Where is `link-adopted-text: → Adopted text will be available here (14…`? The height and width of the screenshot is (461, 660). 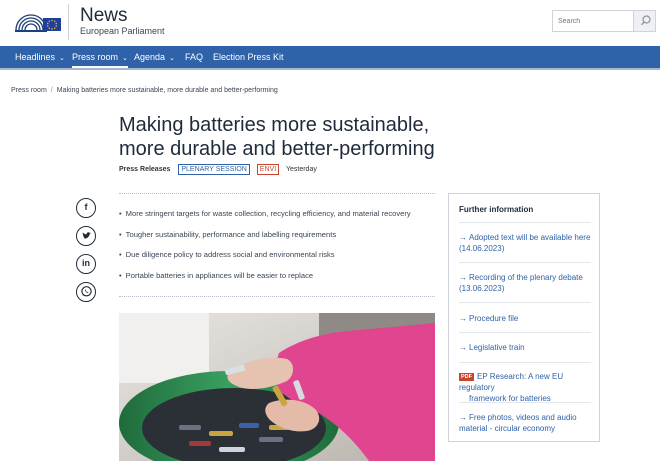
link-adopted-text: → Adopted text will be available here (14… is located at coordinates (527, 243).